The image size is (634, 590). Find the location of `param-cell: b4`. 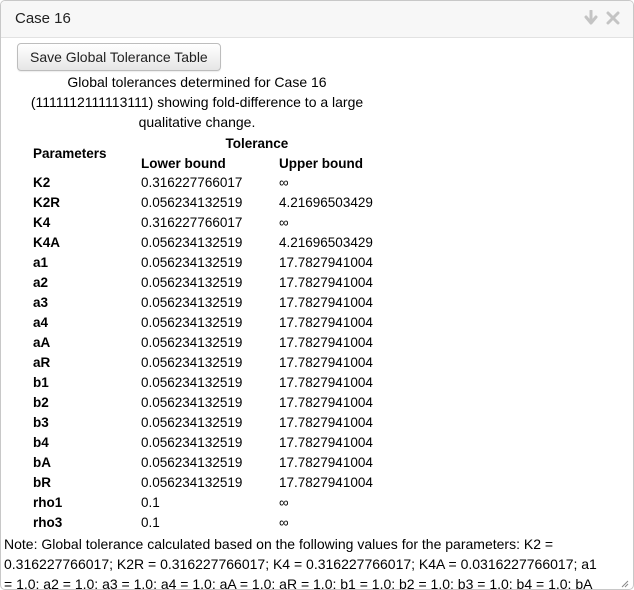

param-cell: b4 is located at coordinates (41, 442).